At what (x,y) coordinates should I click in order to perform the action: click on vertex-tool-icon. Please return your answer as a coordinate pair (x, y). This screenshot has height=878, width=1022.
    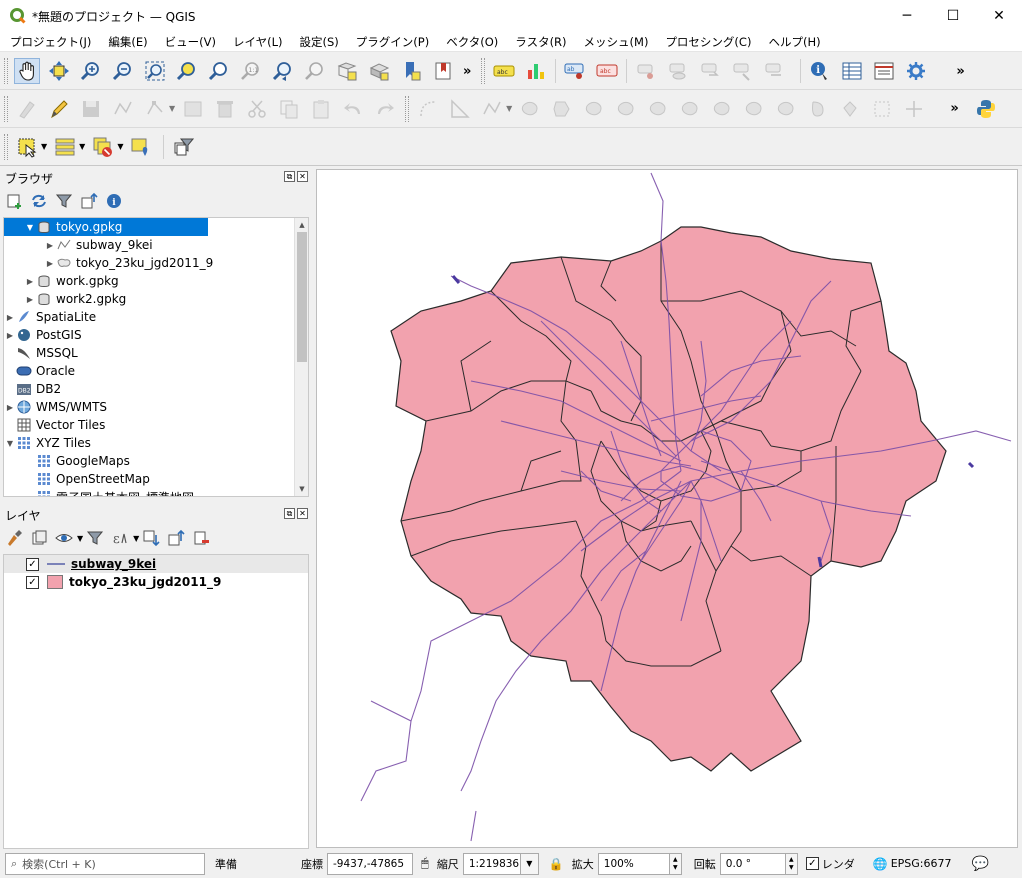
    Looking at the image, I should click on (155, 109).